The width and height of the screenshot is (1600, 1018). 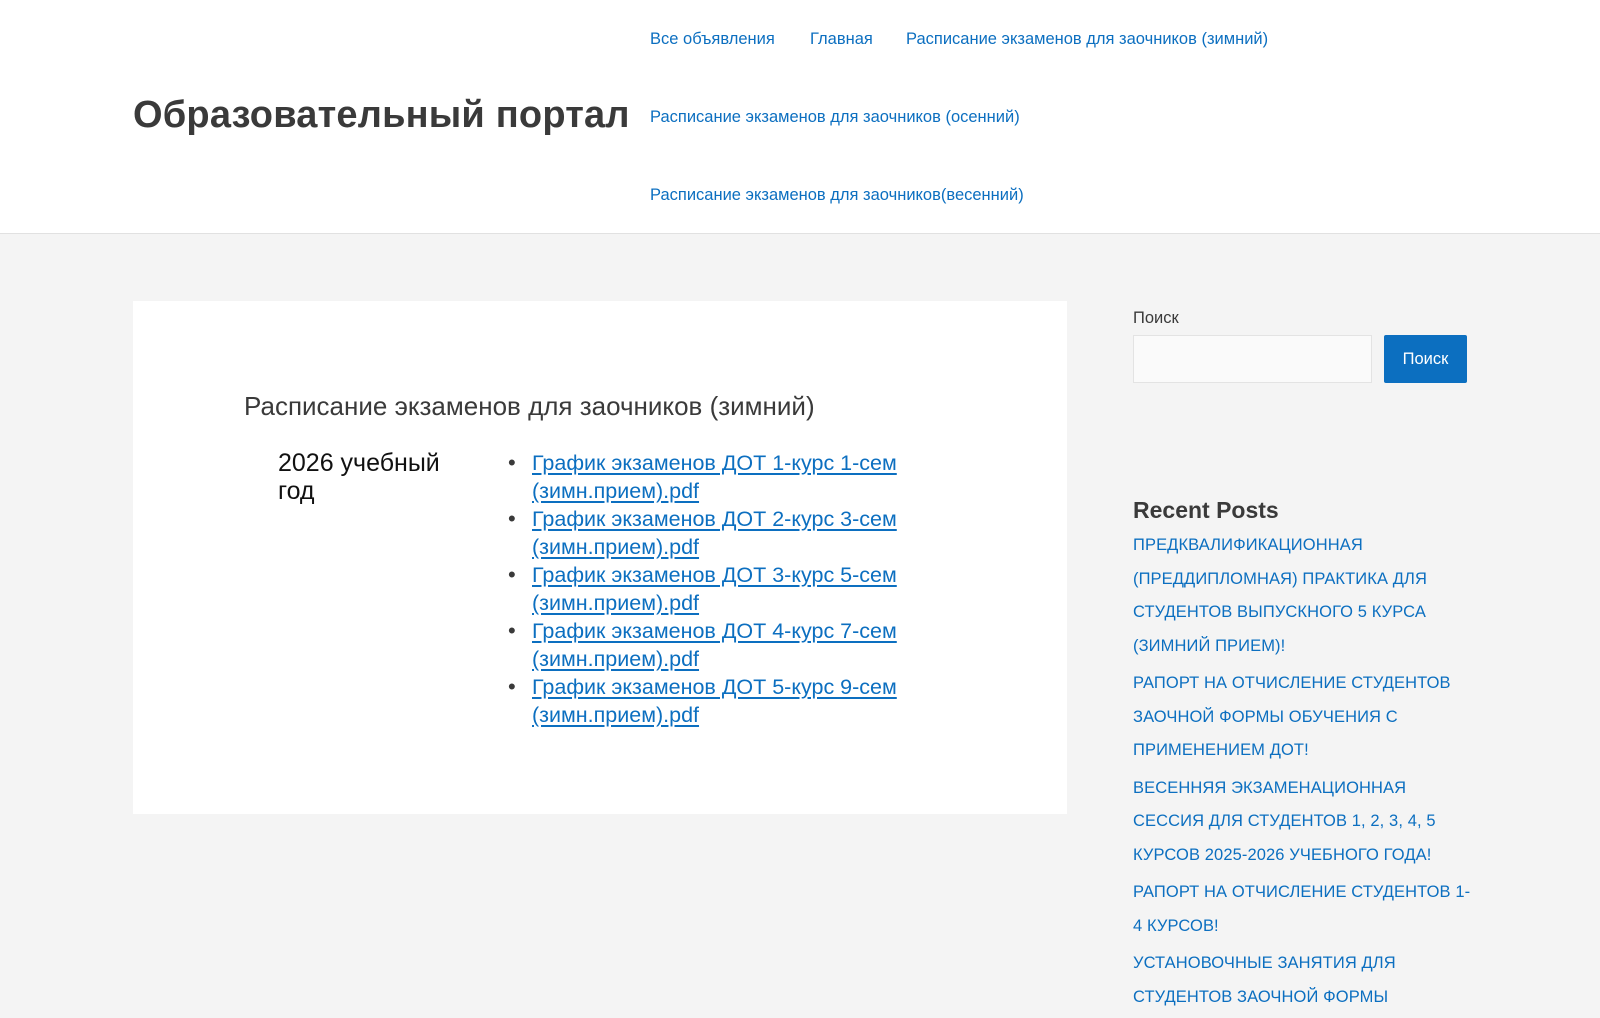 What do you see at coordinates (1156, 318) in the screenshot?
I see `search-label: Поиск` at bounding box center [1156, 318].